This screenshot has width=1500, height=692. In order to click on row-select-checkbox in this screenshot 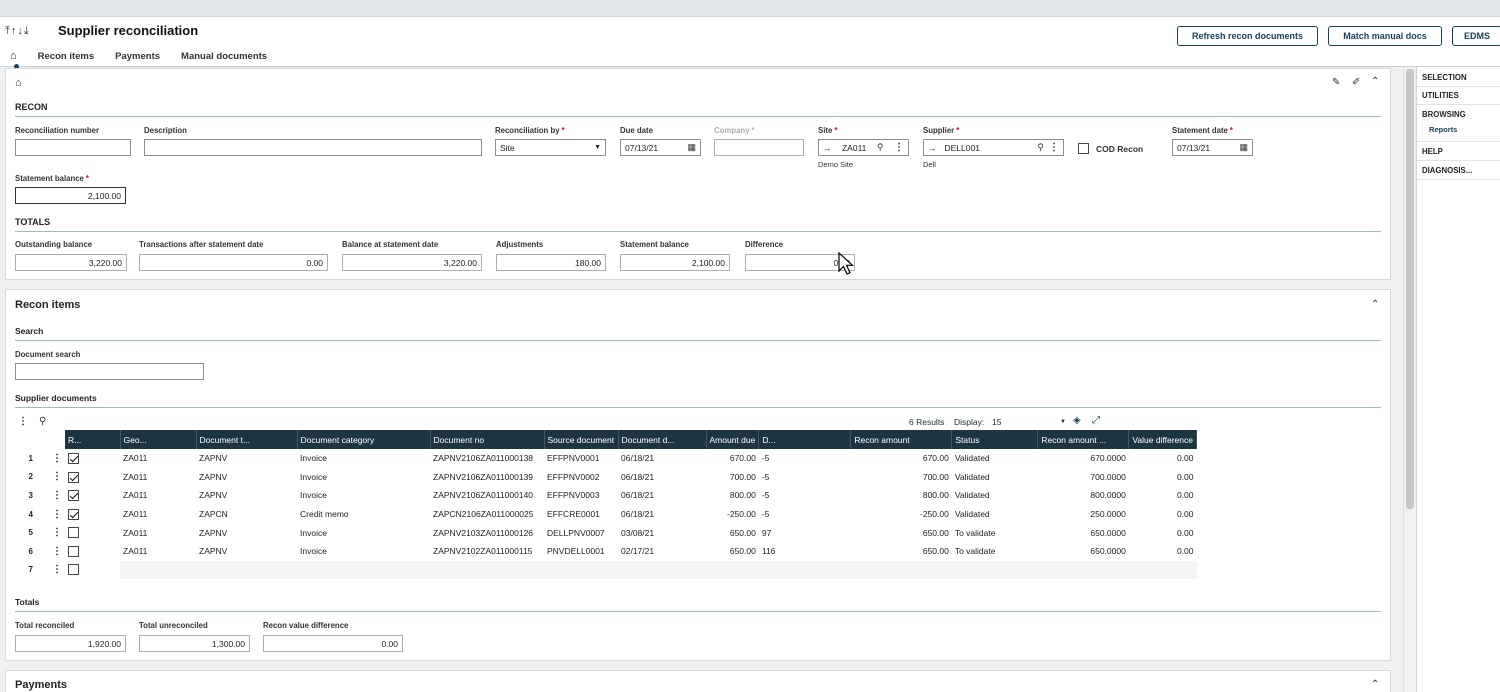, I will do `click(73, 551)`.